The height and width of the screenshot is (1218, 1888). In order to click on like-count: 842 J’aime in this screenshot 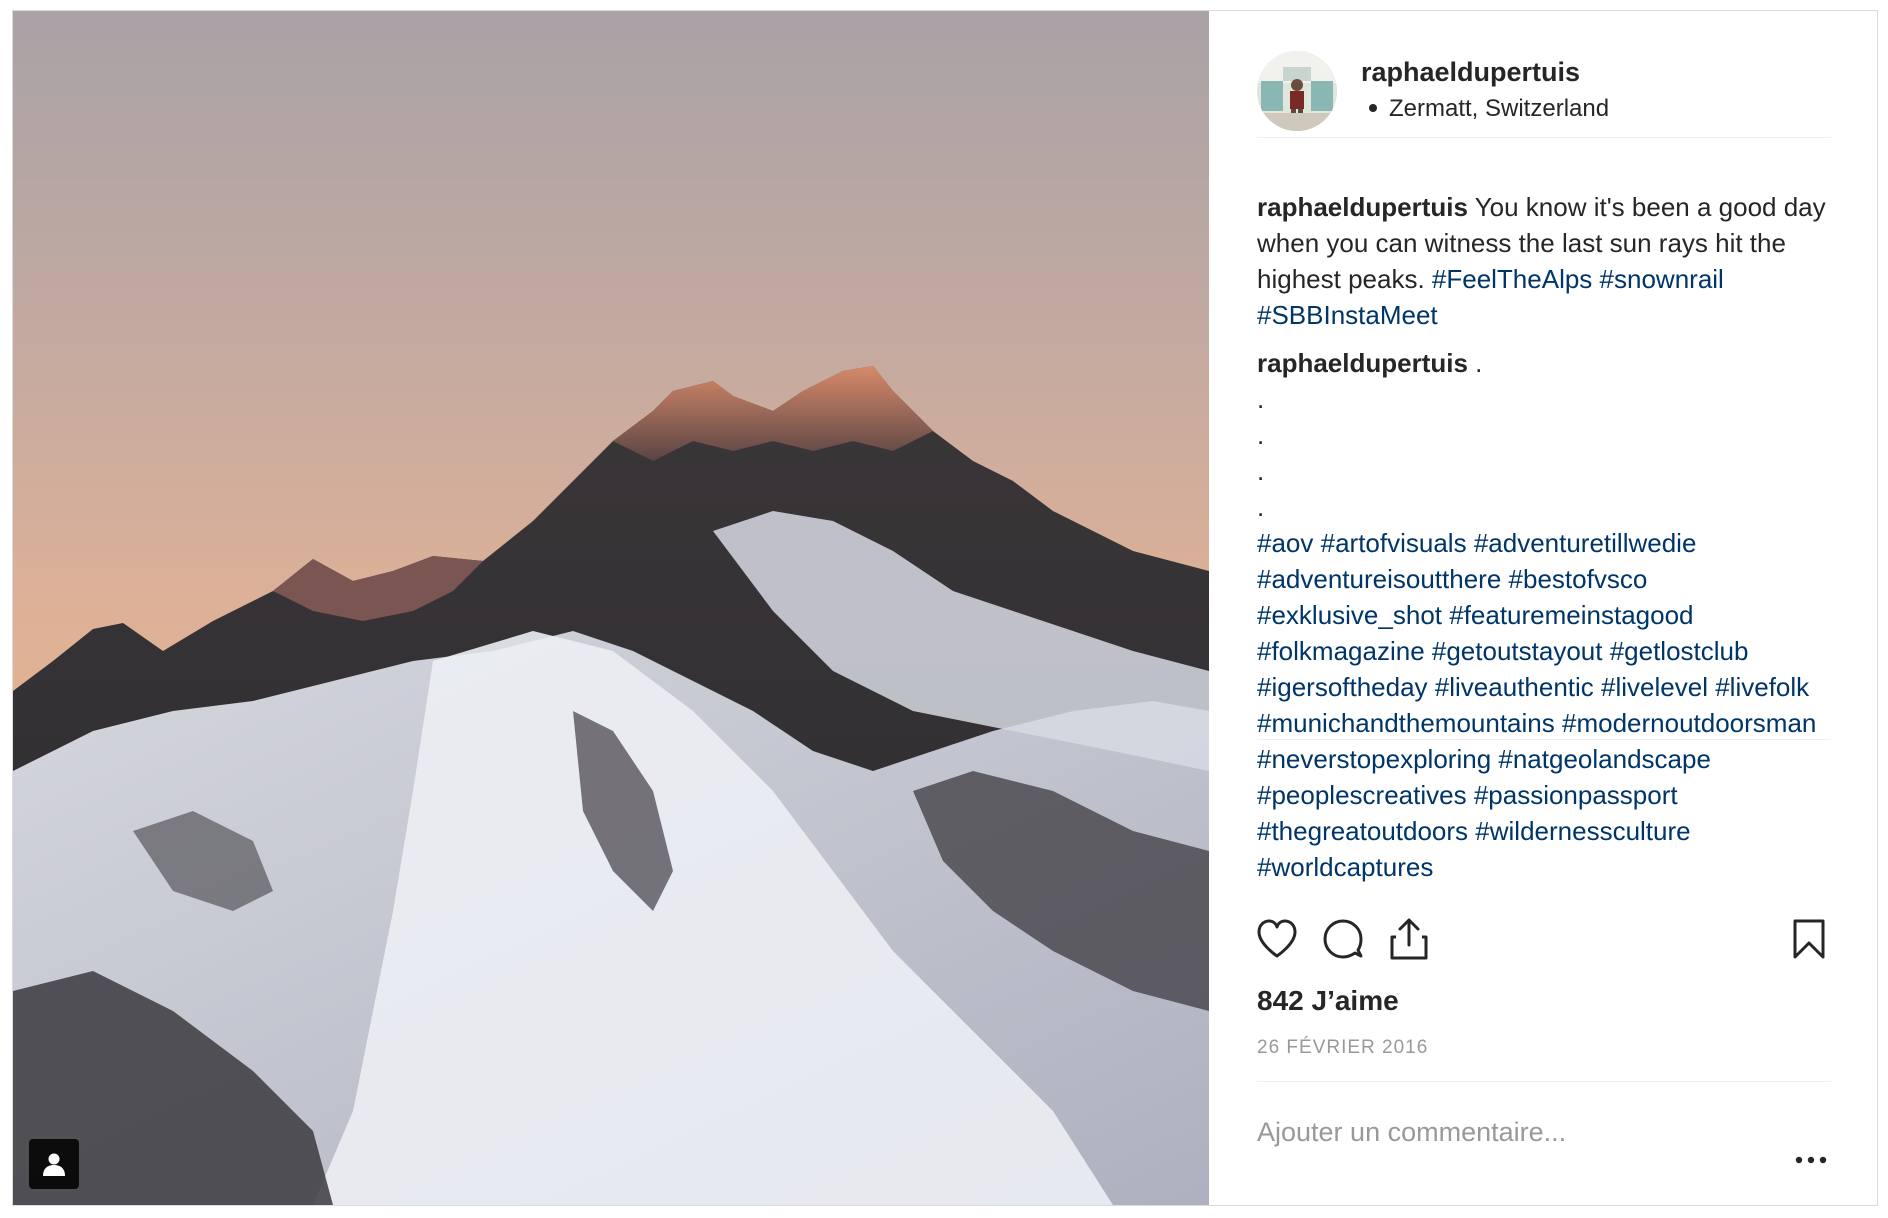, I will do `click(1328, 1001)`.